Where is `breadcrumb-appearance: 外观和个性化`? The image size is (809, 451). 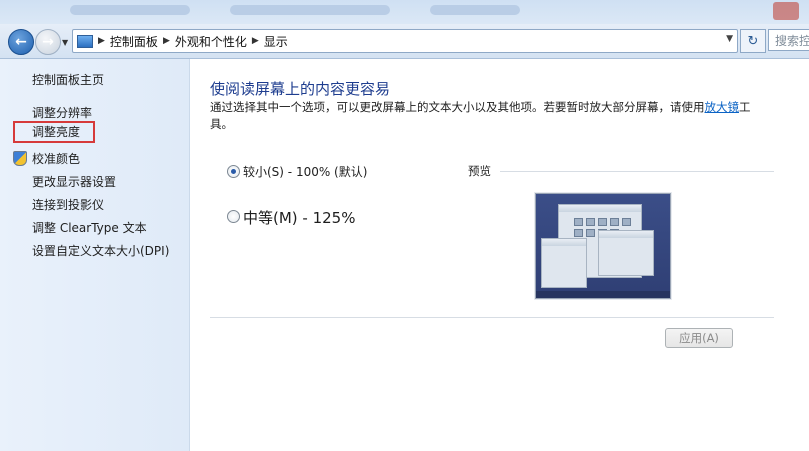 breadcrumb-appearance: 外观和个性化 is located at coordinates (211, 41).